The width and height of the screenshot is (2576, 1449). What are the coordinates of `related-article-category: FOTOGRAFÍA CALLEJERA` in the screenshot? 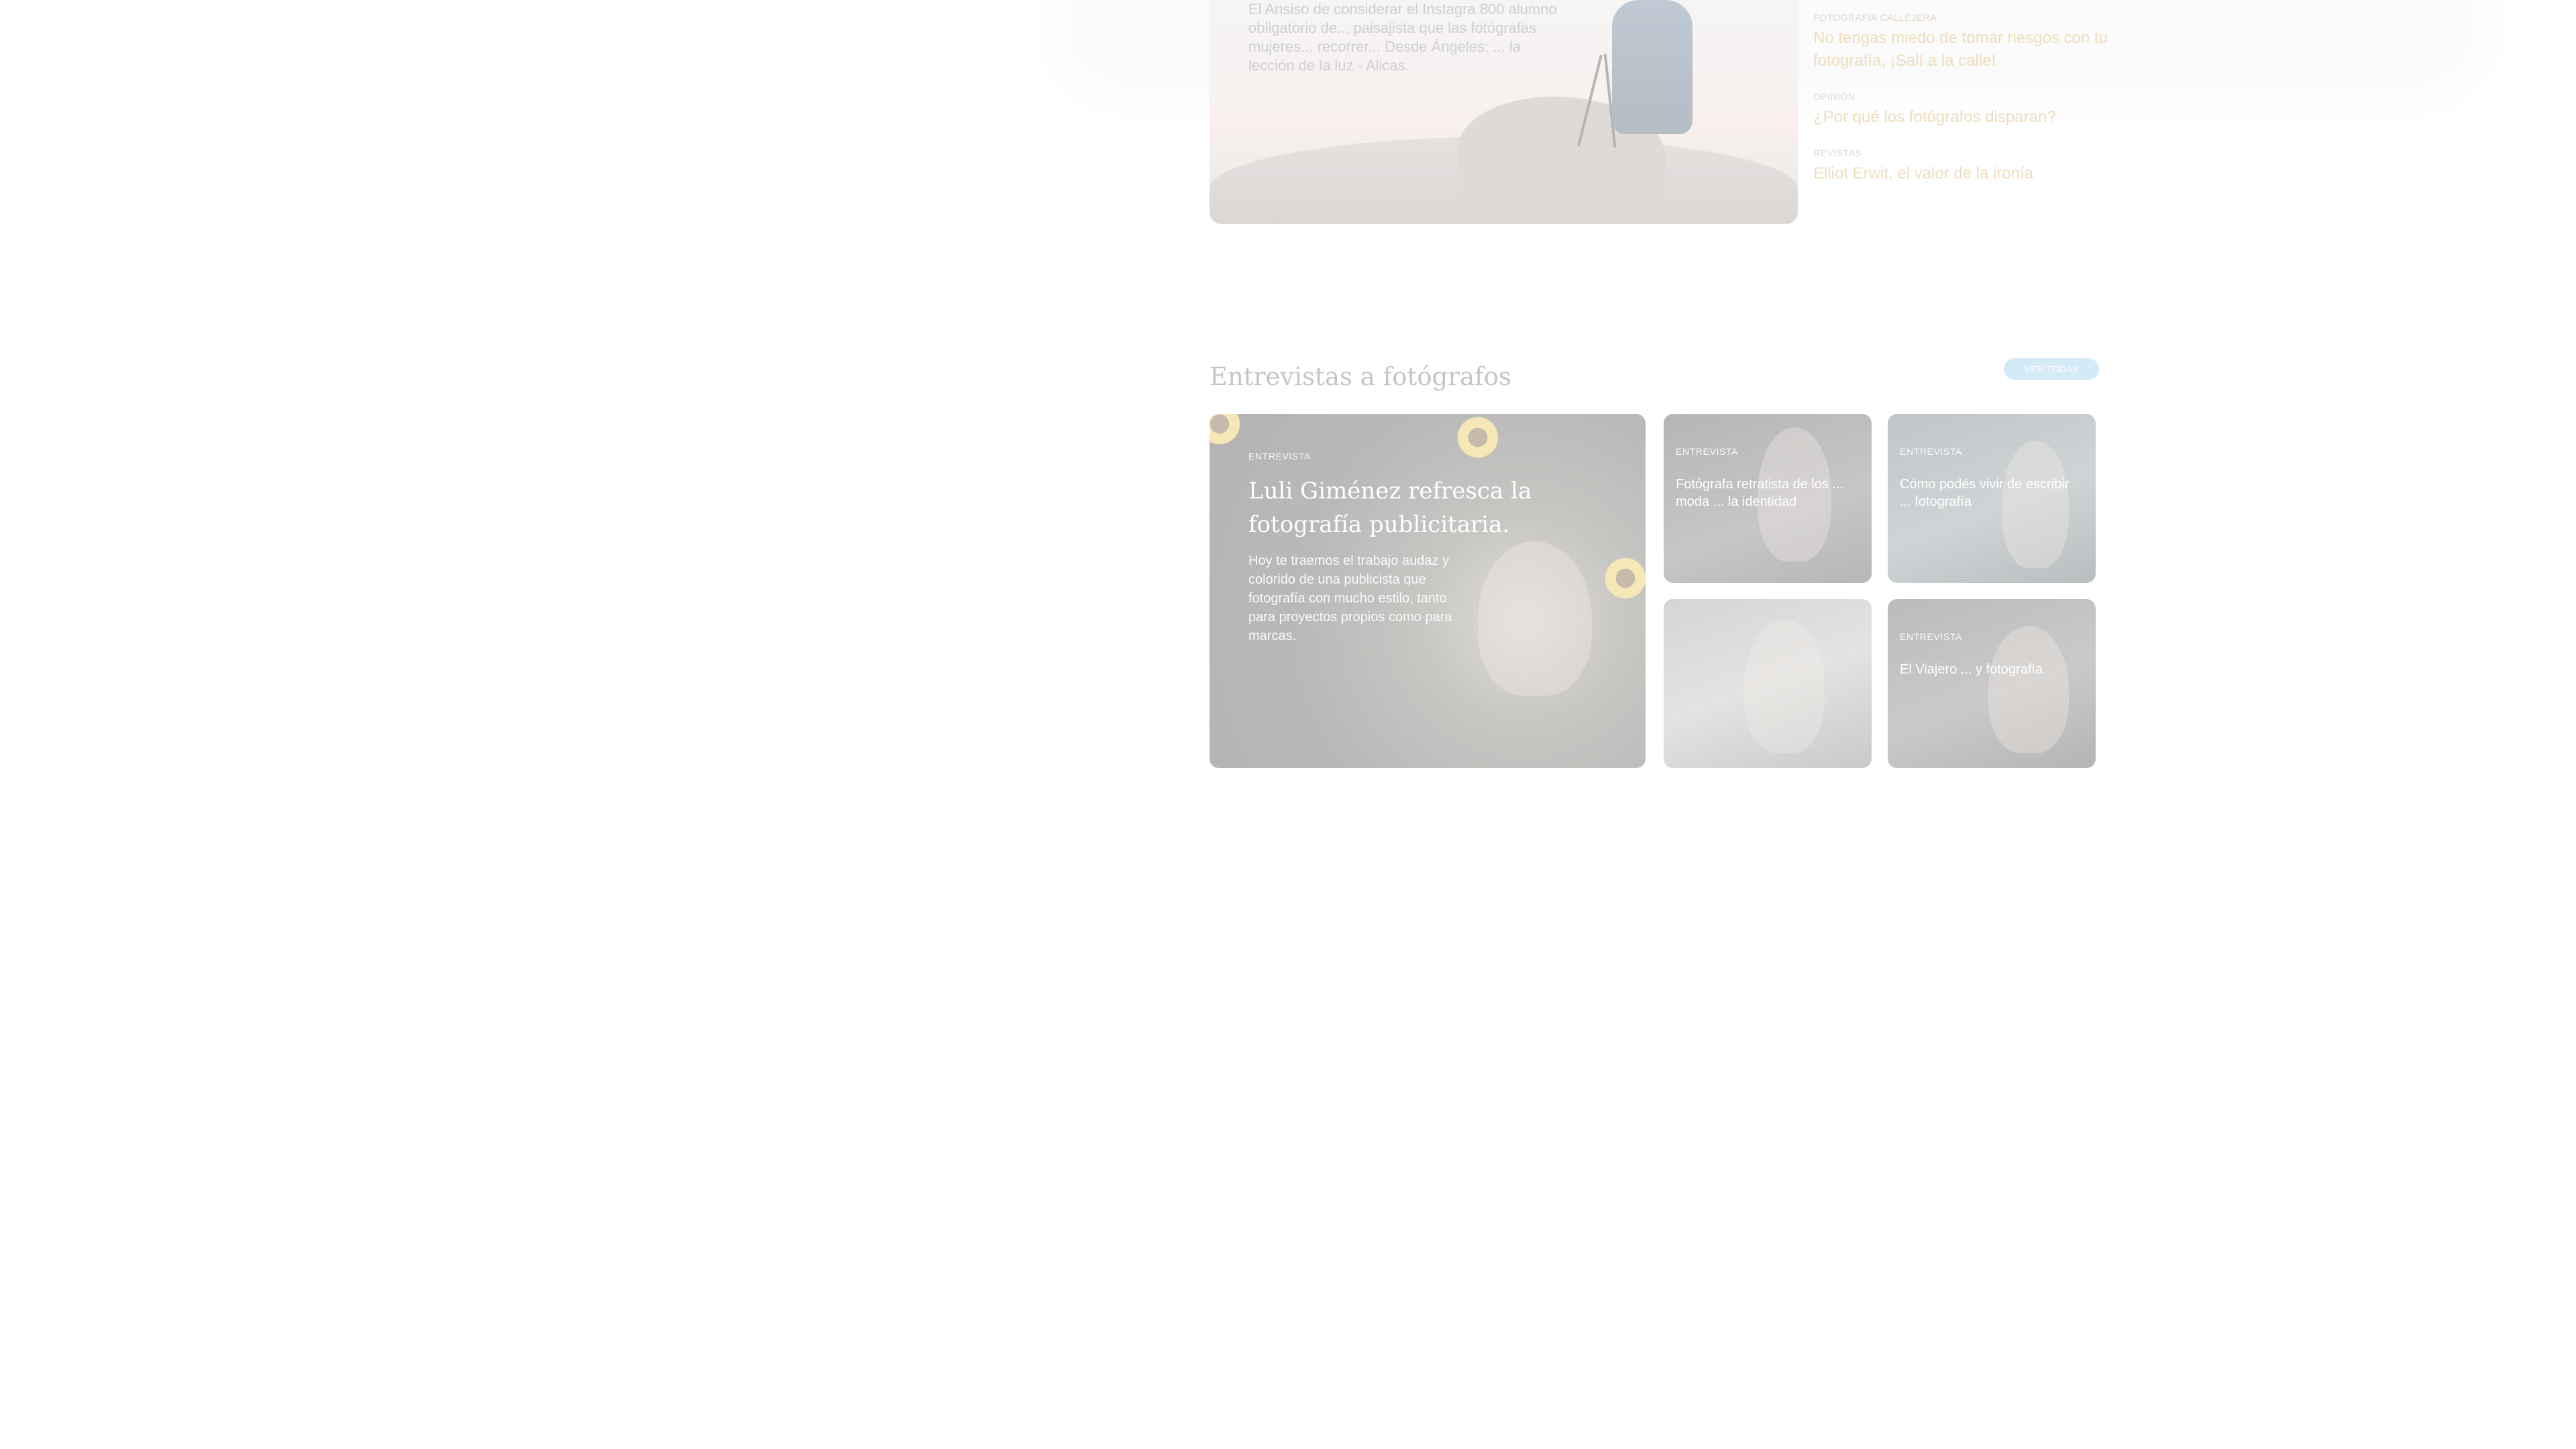 It's located at (1875, 17).